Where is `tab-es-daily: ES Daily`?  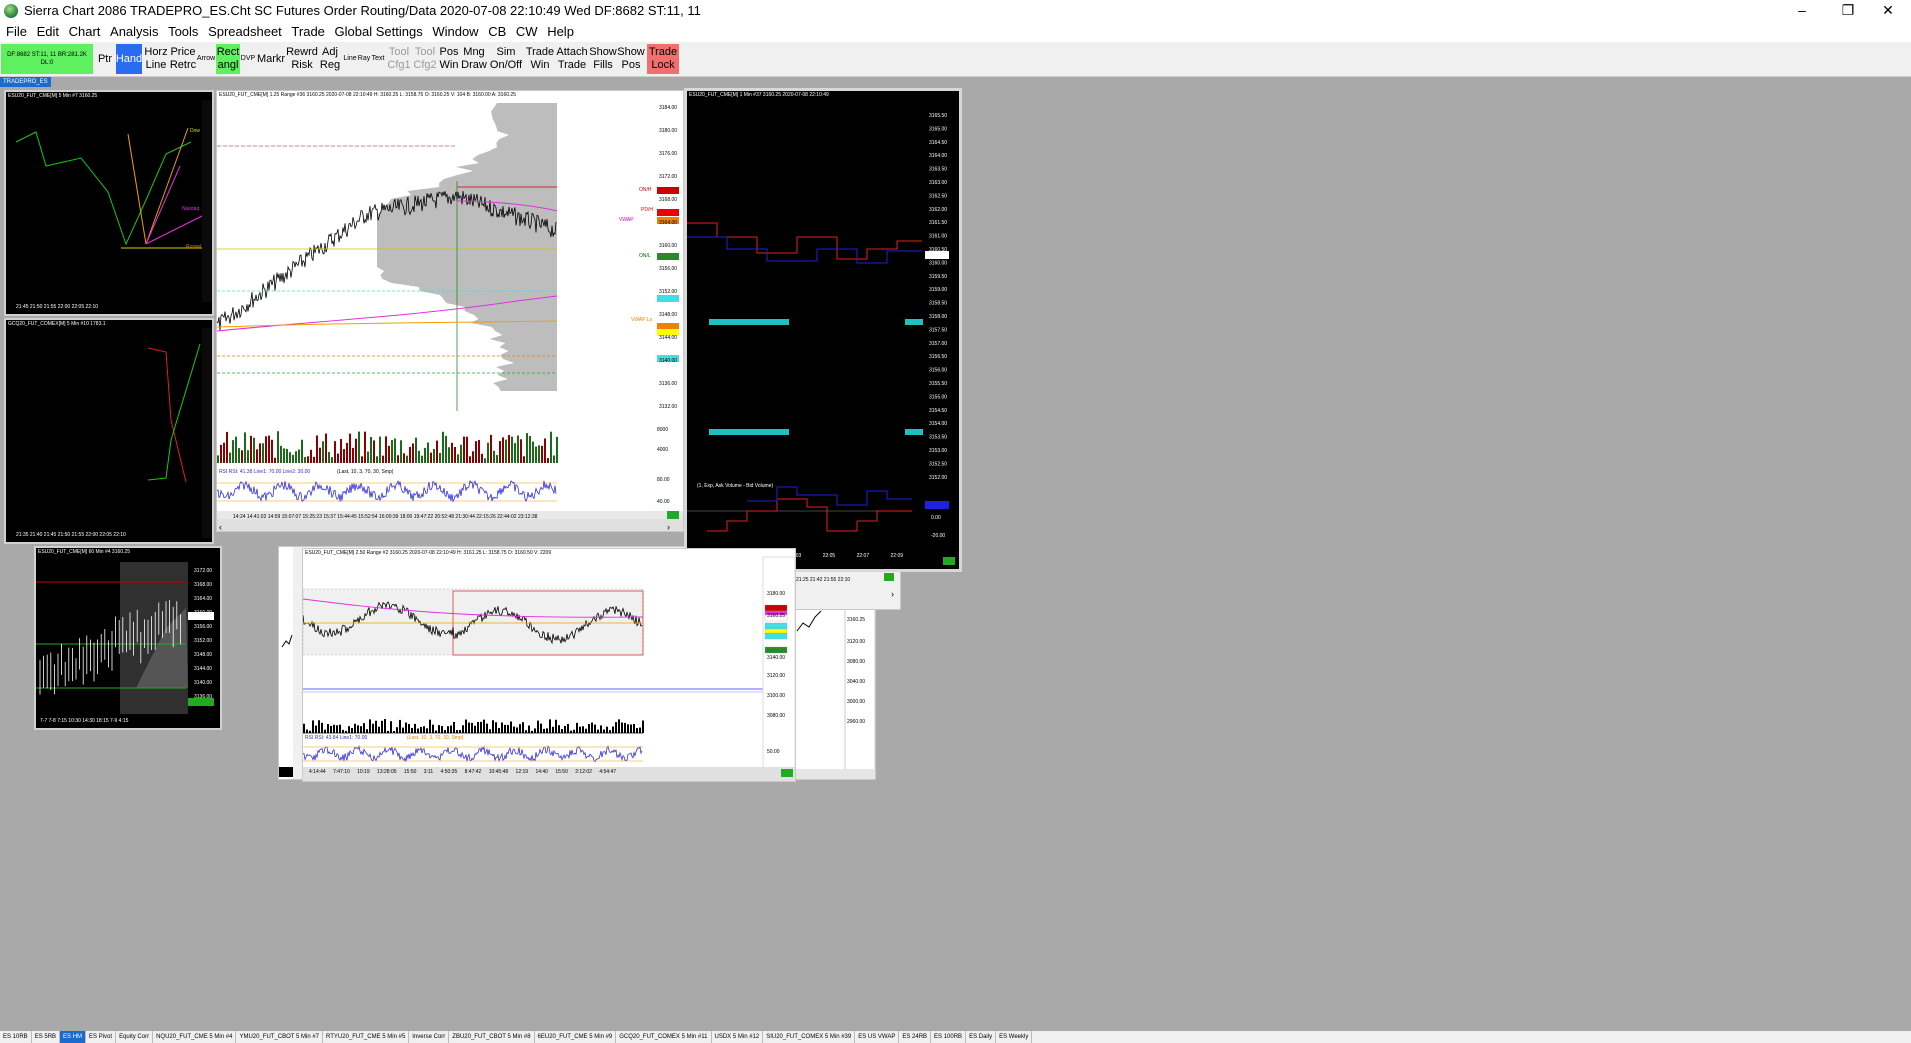 tab-es-daily: ES Daily is located at coordinates (981, 1037).